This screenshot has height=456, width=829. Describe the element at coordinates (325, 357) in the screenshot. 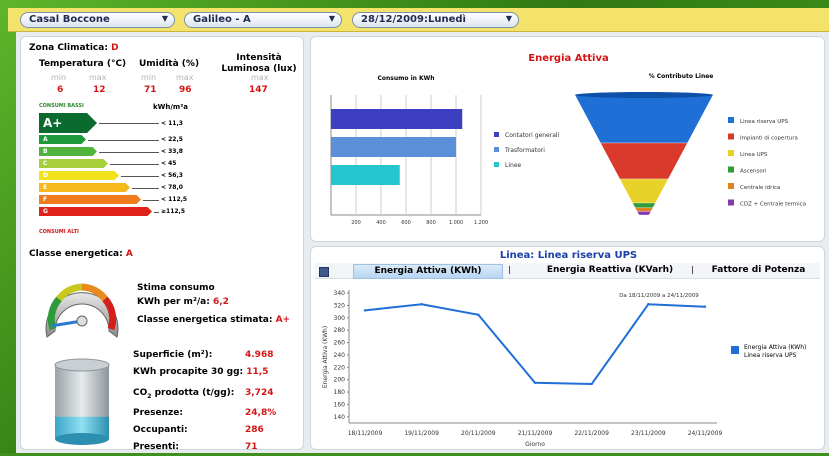

I see `line-y-axis-label: Energia Attiva (KWh)` at that location.